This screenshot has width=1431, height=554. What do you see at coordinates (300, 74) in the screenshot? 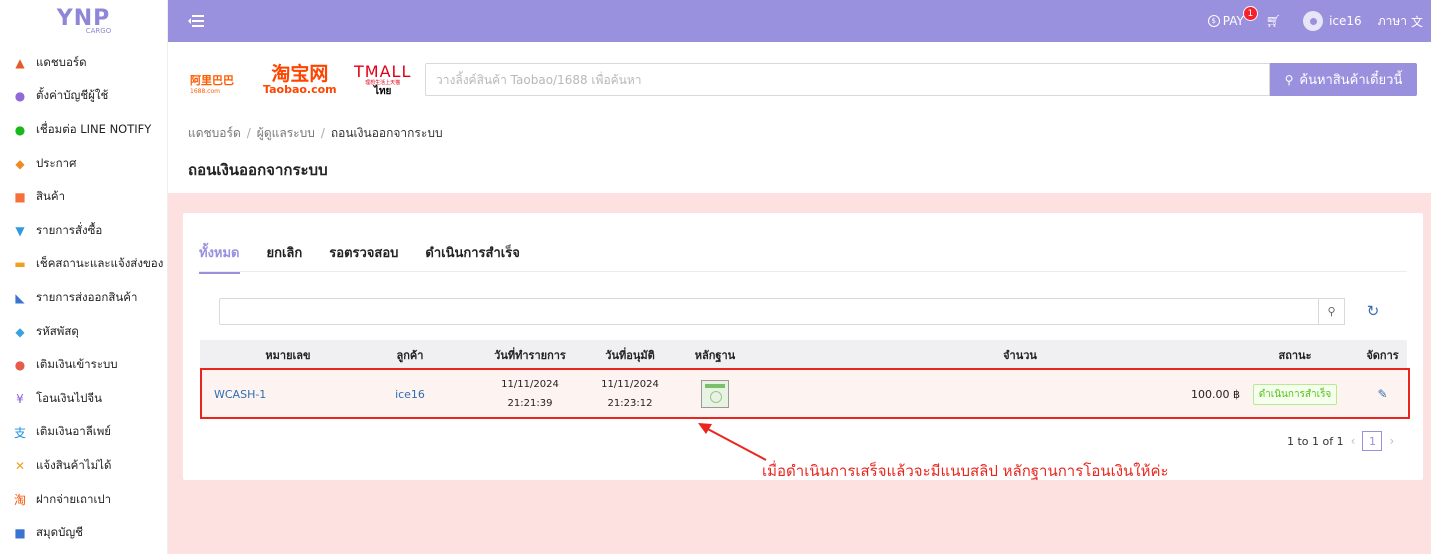
I see `brand-taobao-main: 淘宝网` at bounding box center [300, 74].